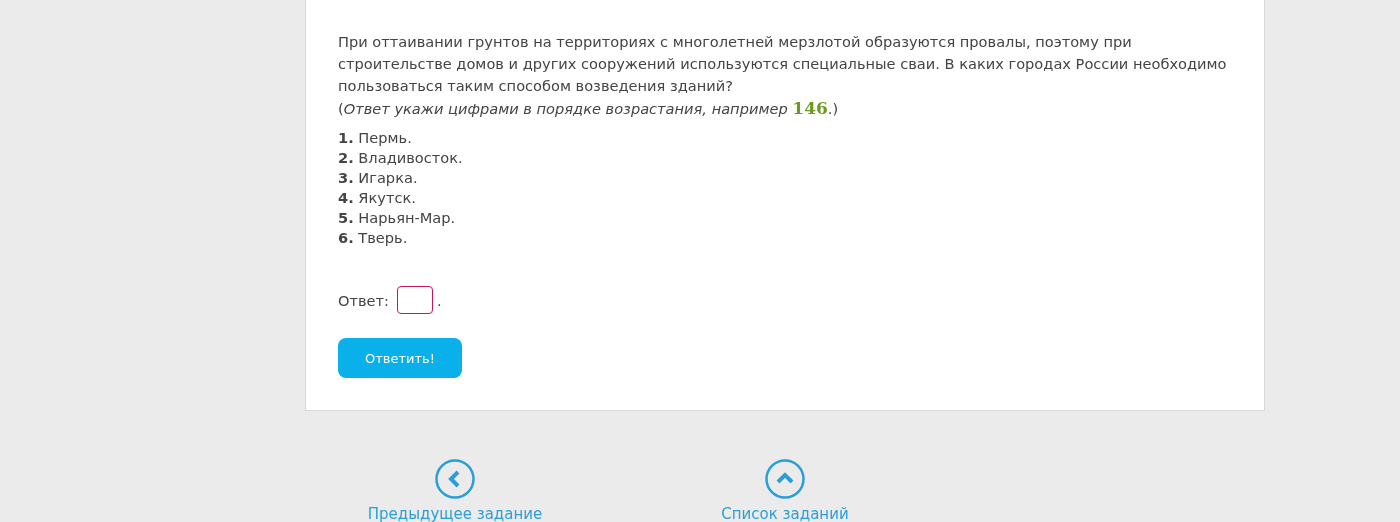 The image size is (1400, 522). I want to click on answer-option: 1. Пермь., so click(786, 138).